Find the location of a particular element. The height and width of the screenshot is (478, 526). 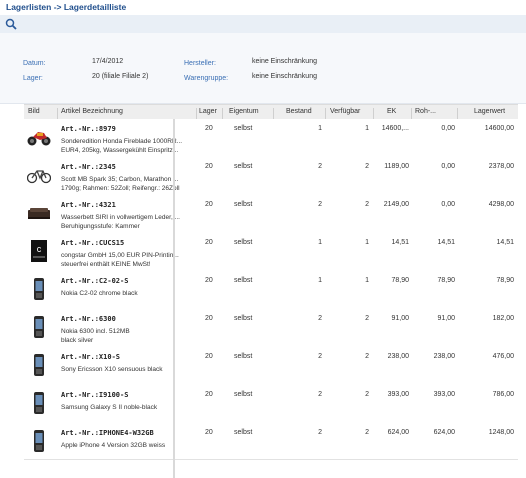

search-icon is located at coordinates (11, 24).